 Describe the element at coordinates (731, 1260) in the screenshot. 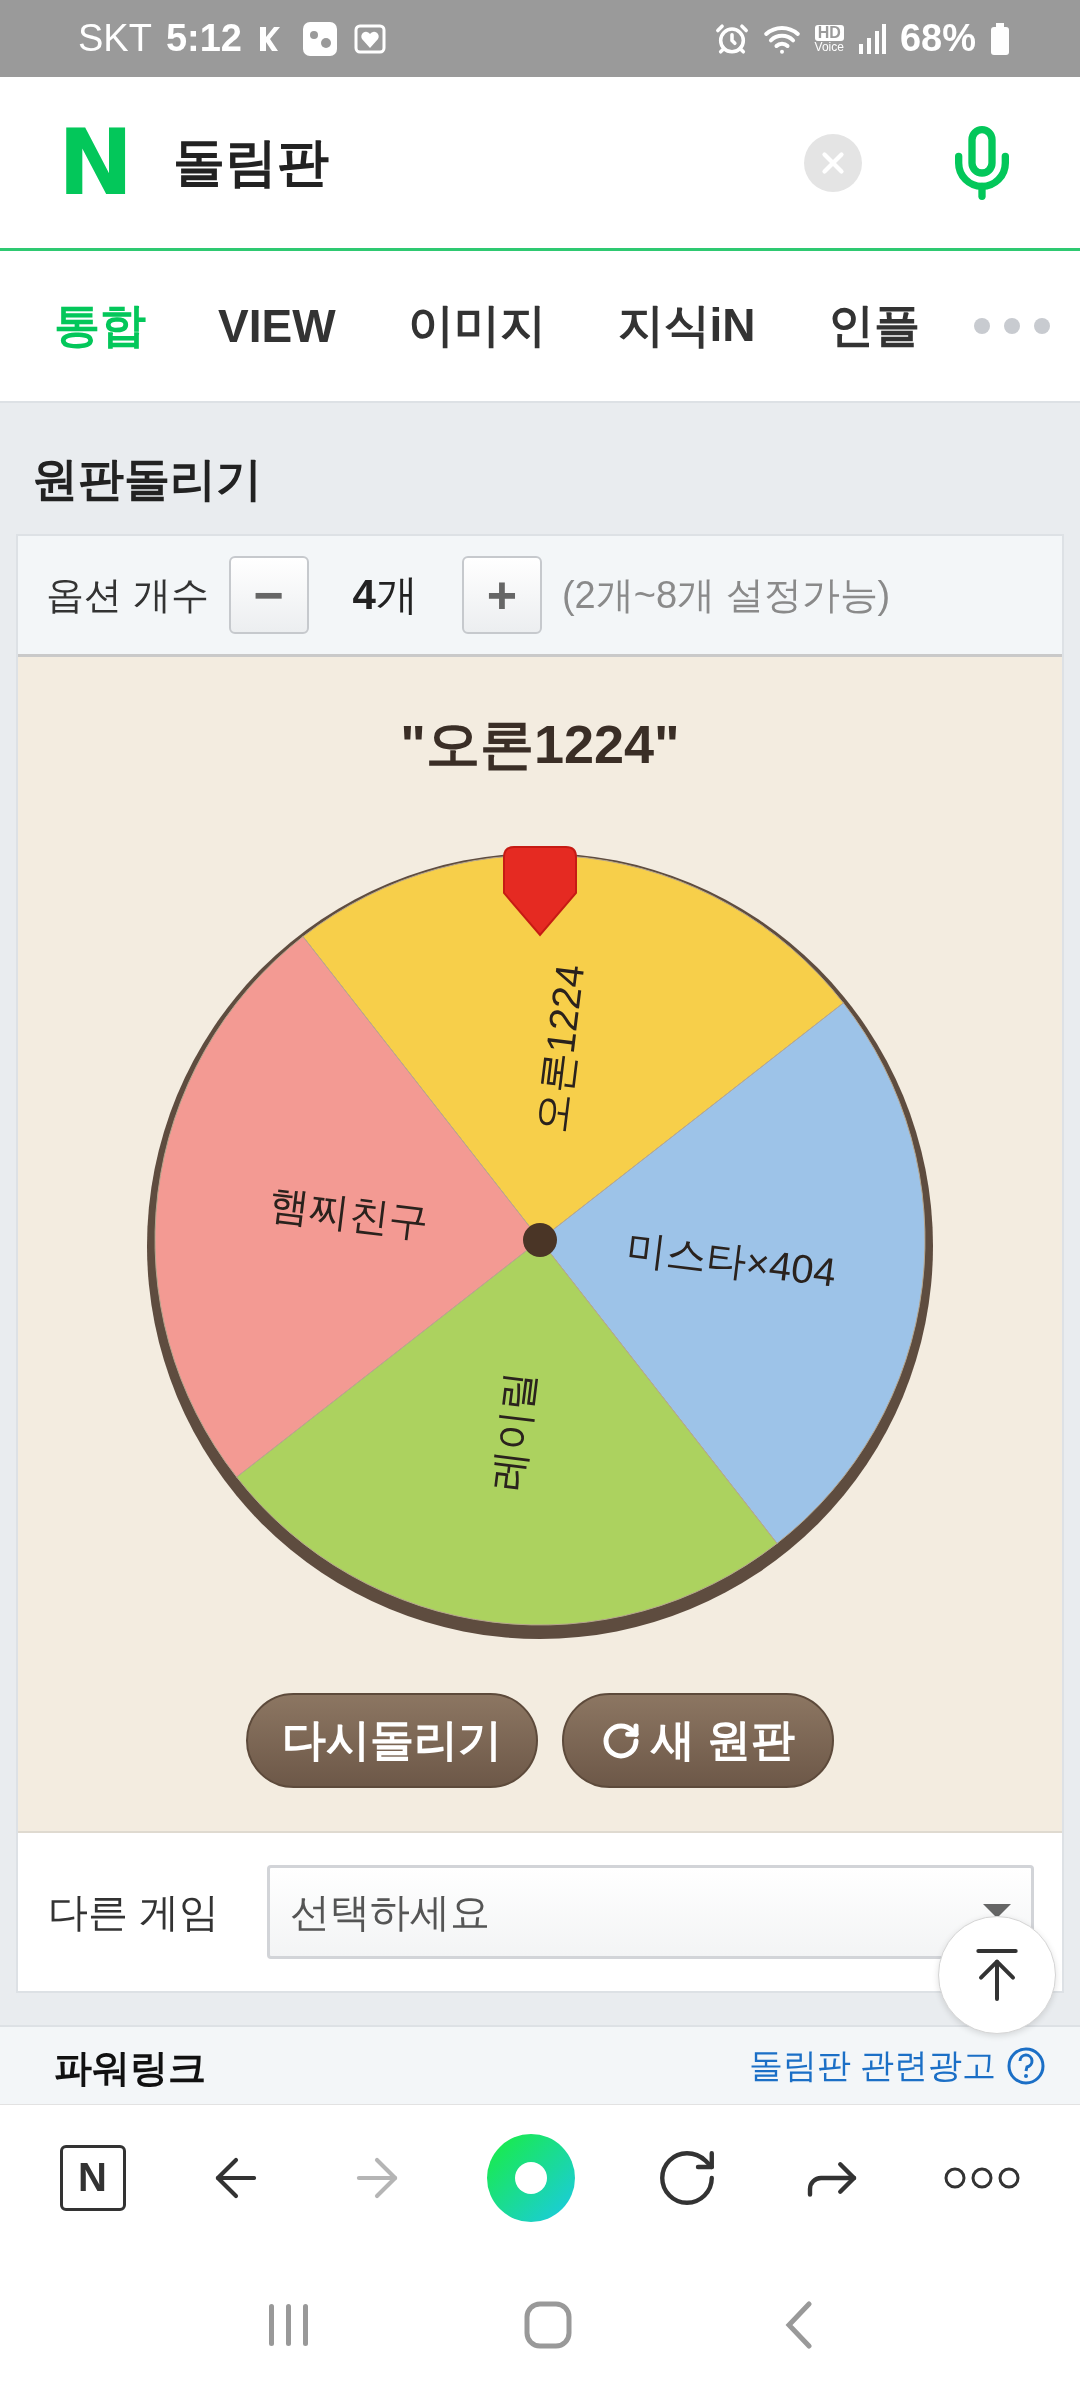

I see `slice-label: 미스타×404` at that location.